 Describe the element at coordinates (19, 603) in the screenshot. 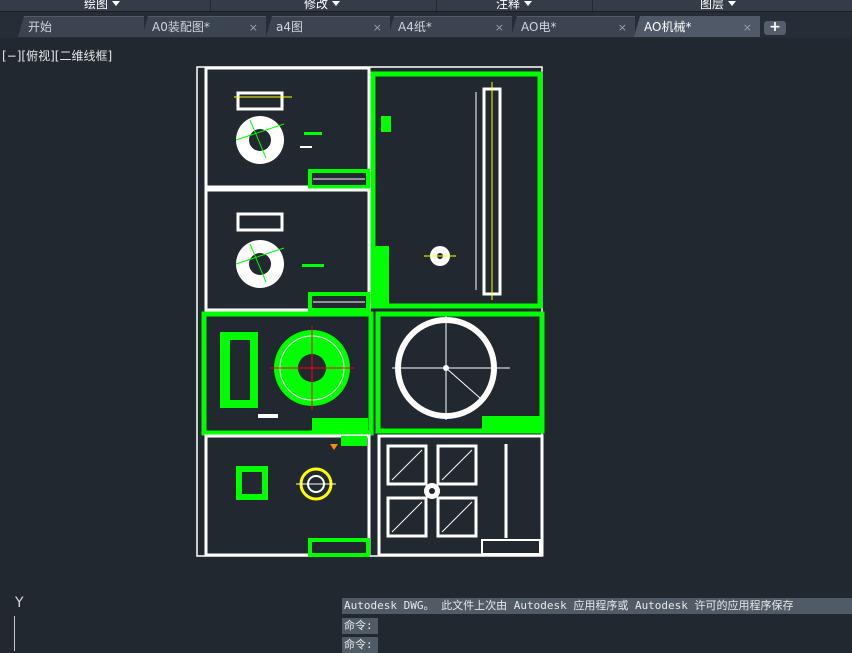

I see `ucs-y-axis-label: Y` at that location.